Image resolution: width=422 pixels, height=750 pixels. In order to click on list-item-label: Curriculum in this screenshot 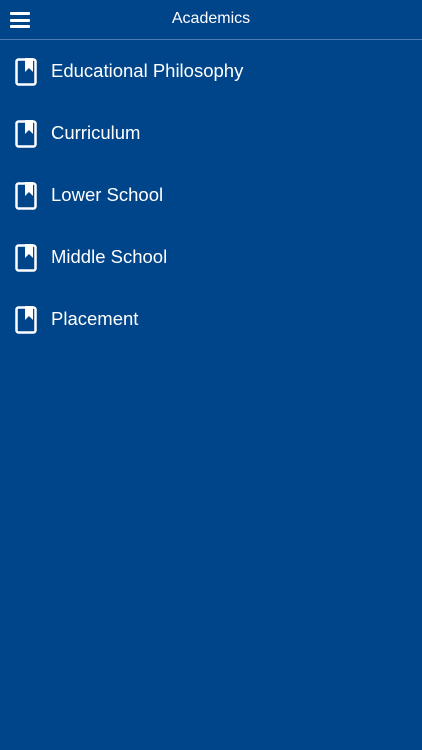, I will do `click(96, 132)`.